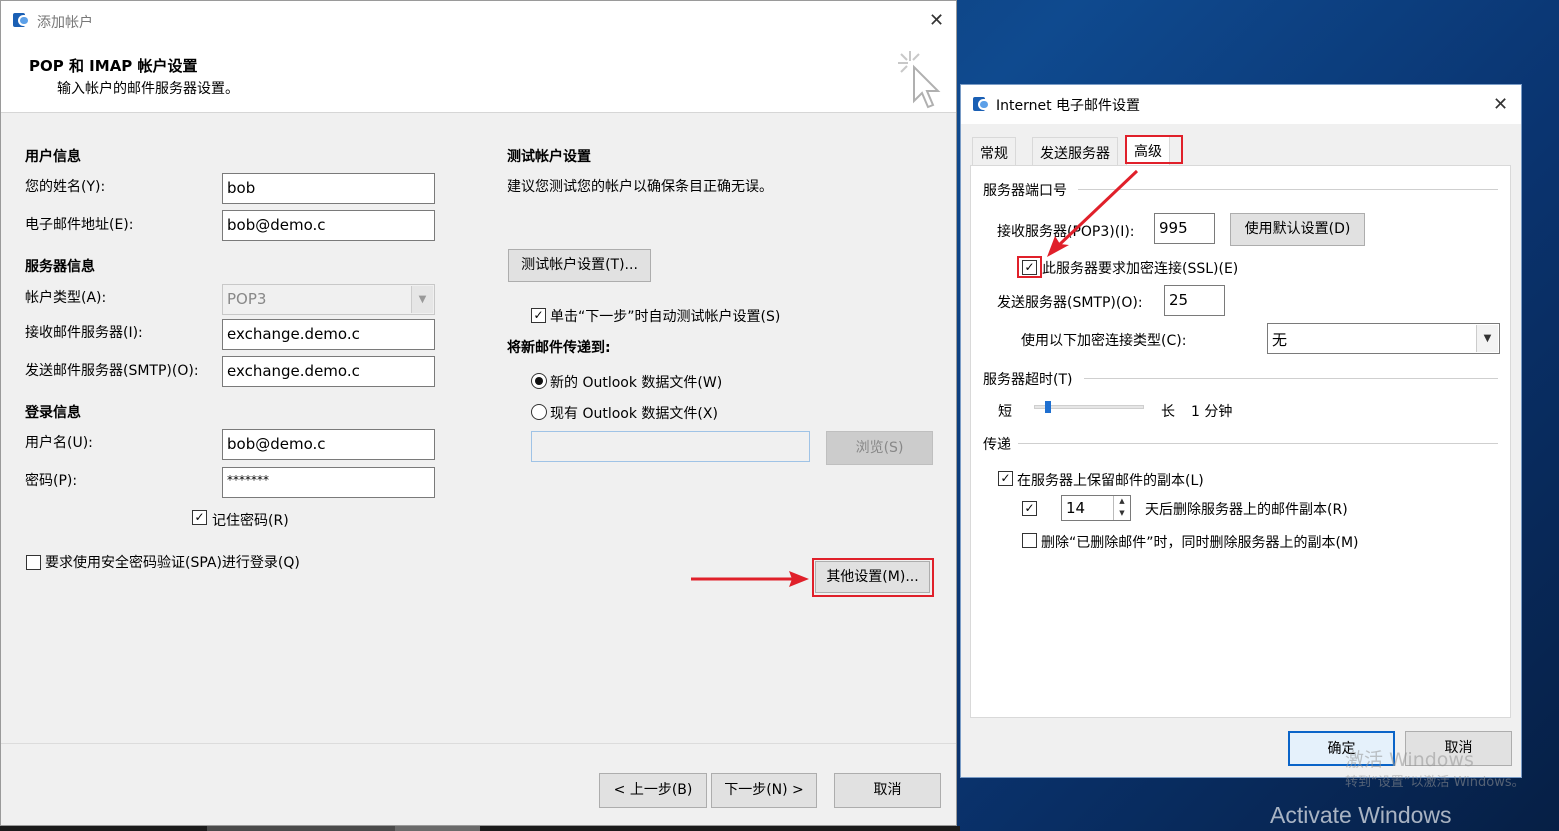 This screenshot has width=1559, height=831. Describe the element at coordinates (1361, 815) in the screenshot. I see `activation-watermark-english: Activate Windows` at that location.